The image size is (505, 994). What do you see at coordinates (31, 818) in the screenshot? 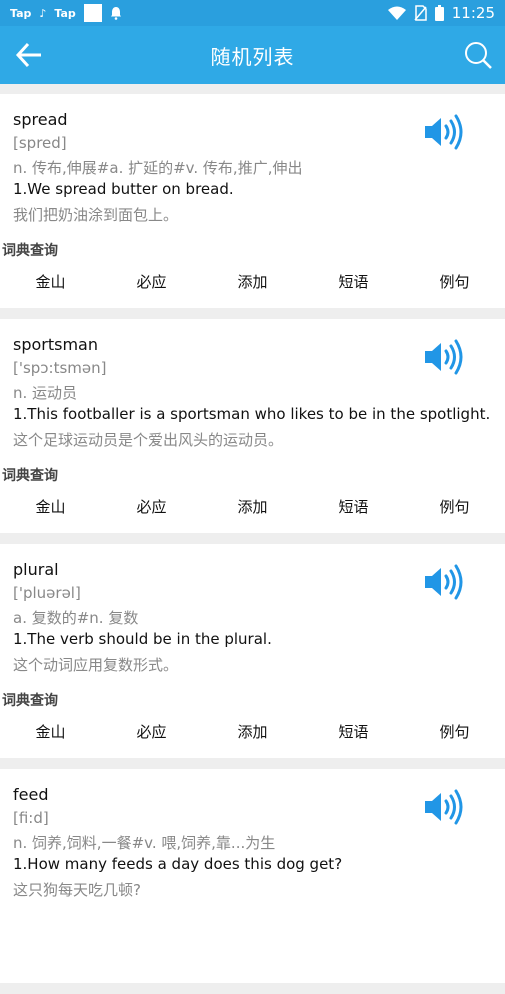
I see `word-phonetic: [fi:d]` at bounding box center [31, 818].